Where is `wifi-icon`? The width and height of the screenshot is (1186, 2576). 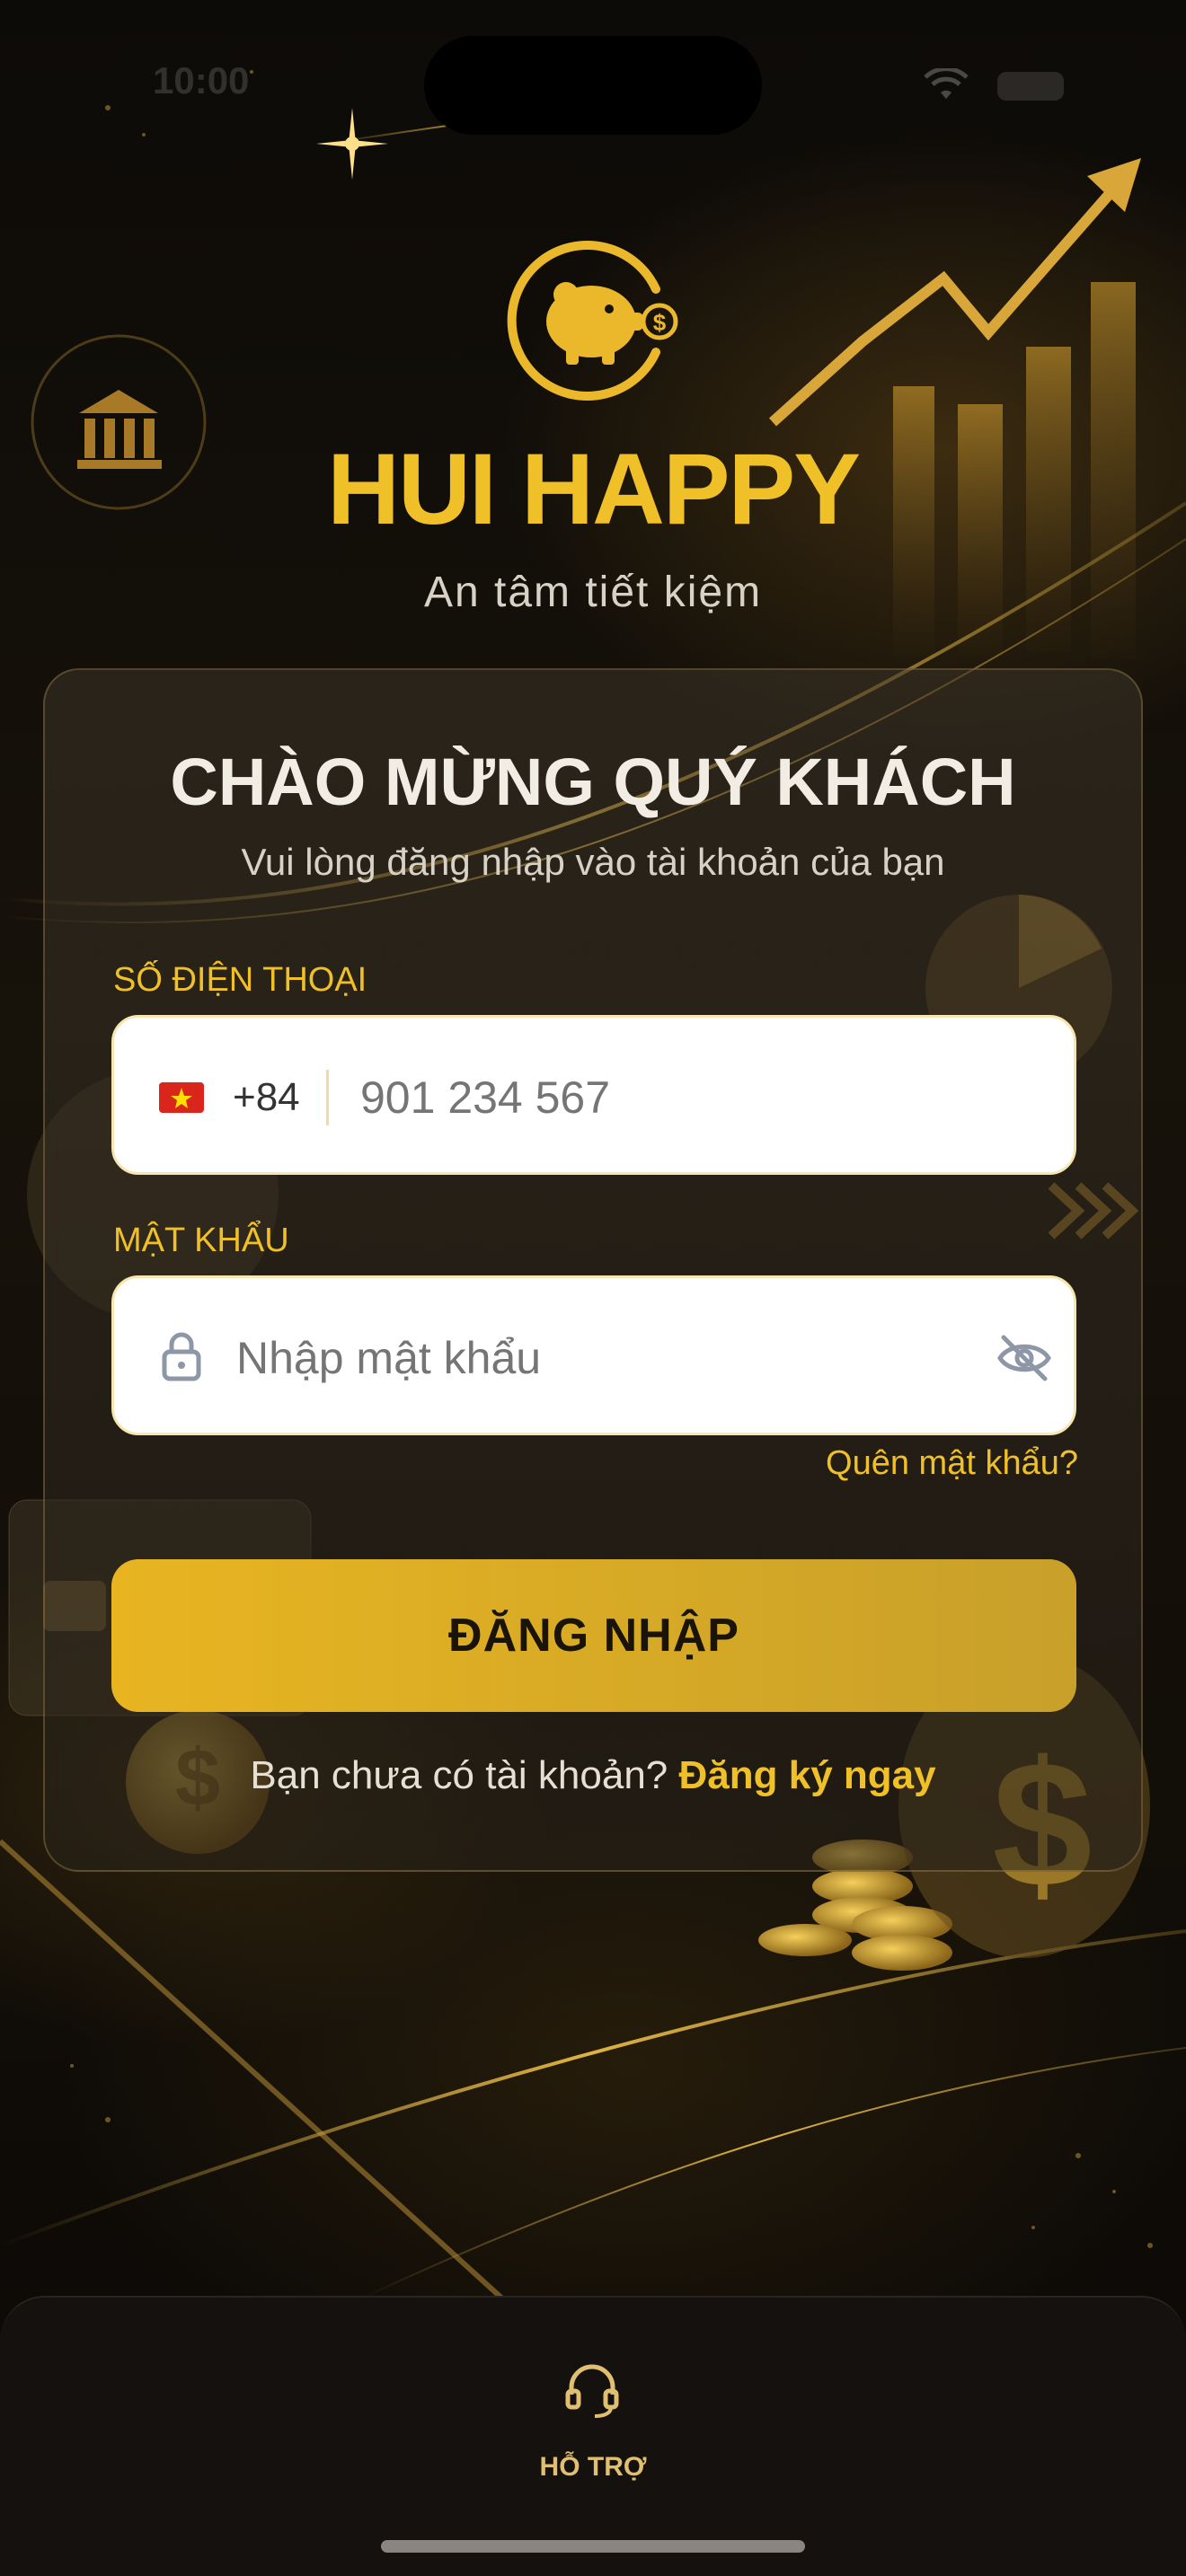
wifi-icon is located at coordinates (946, 83).